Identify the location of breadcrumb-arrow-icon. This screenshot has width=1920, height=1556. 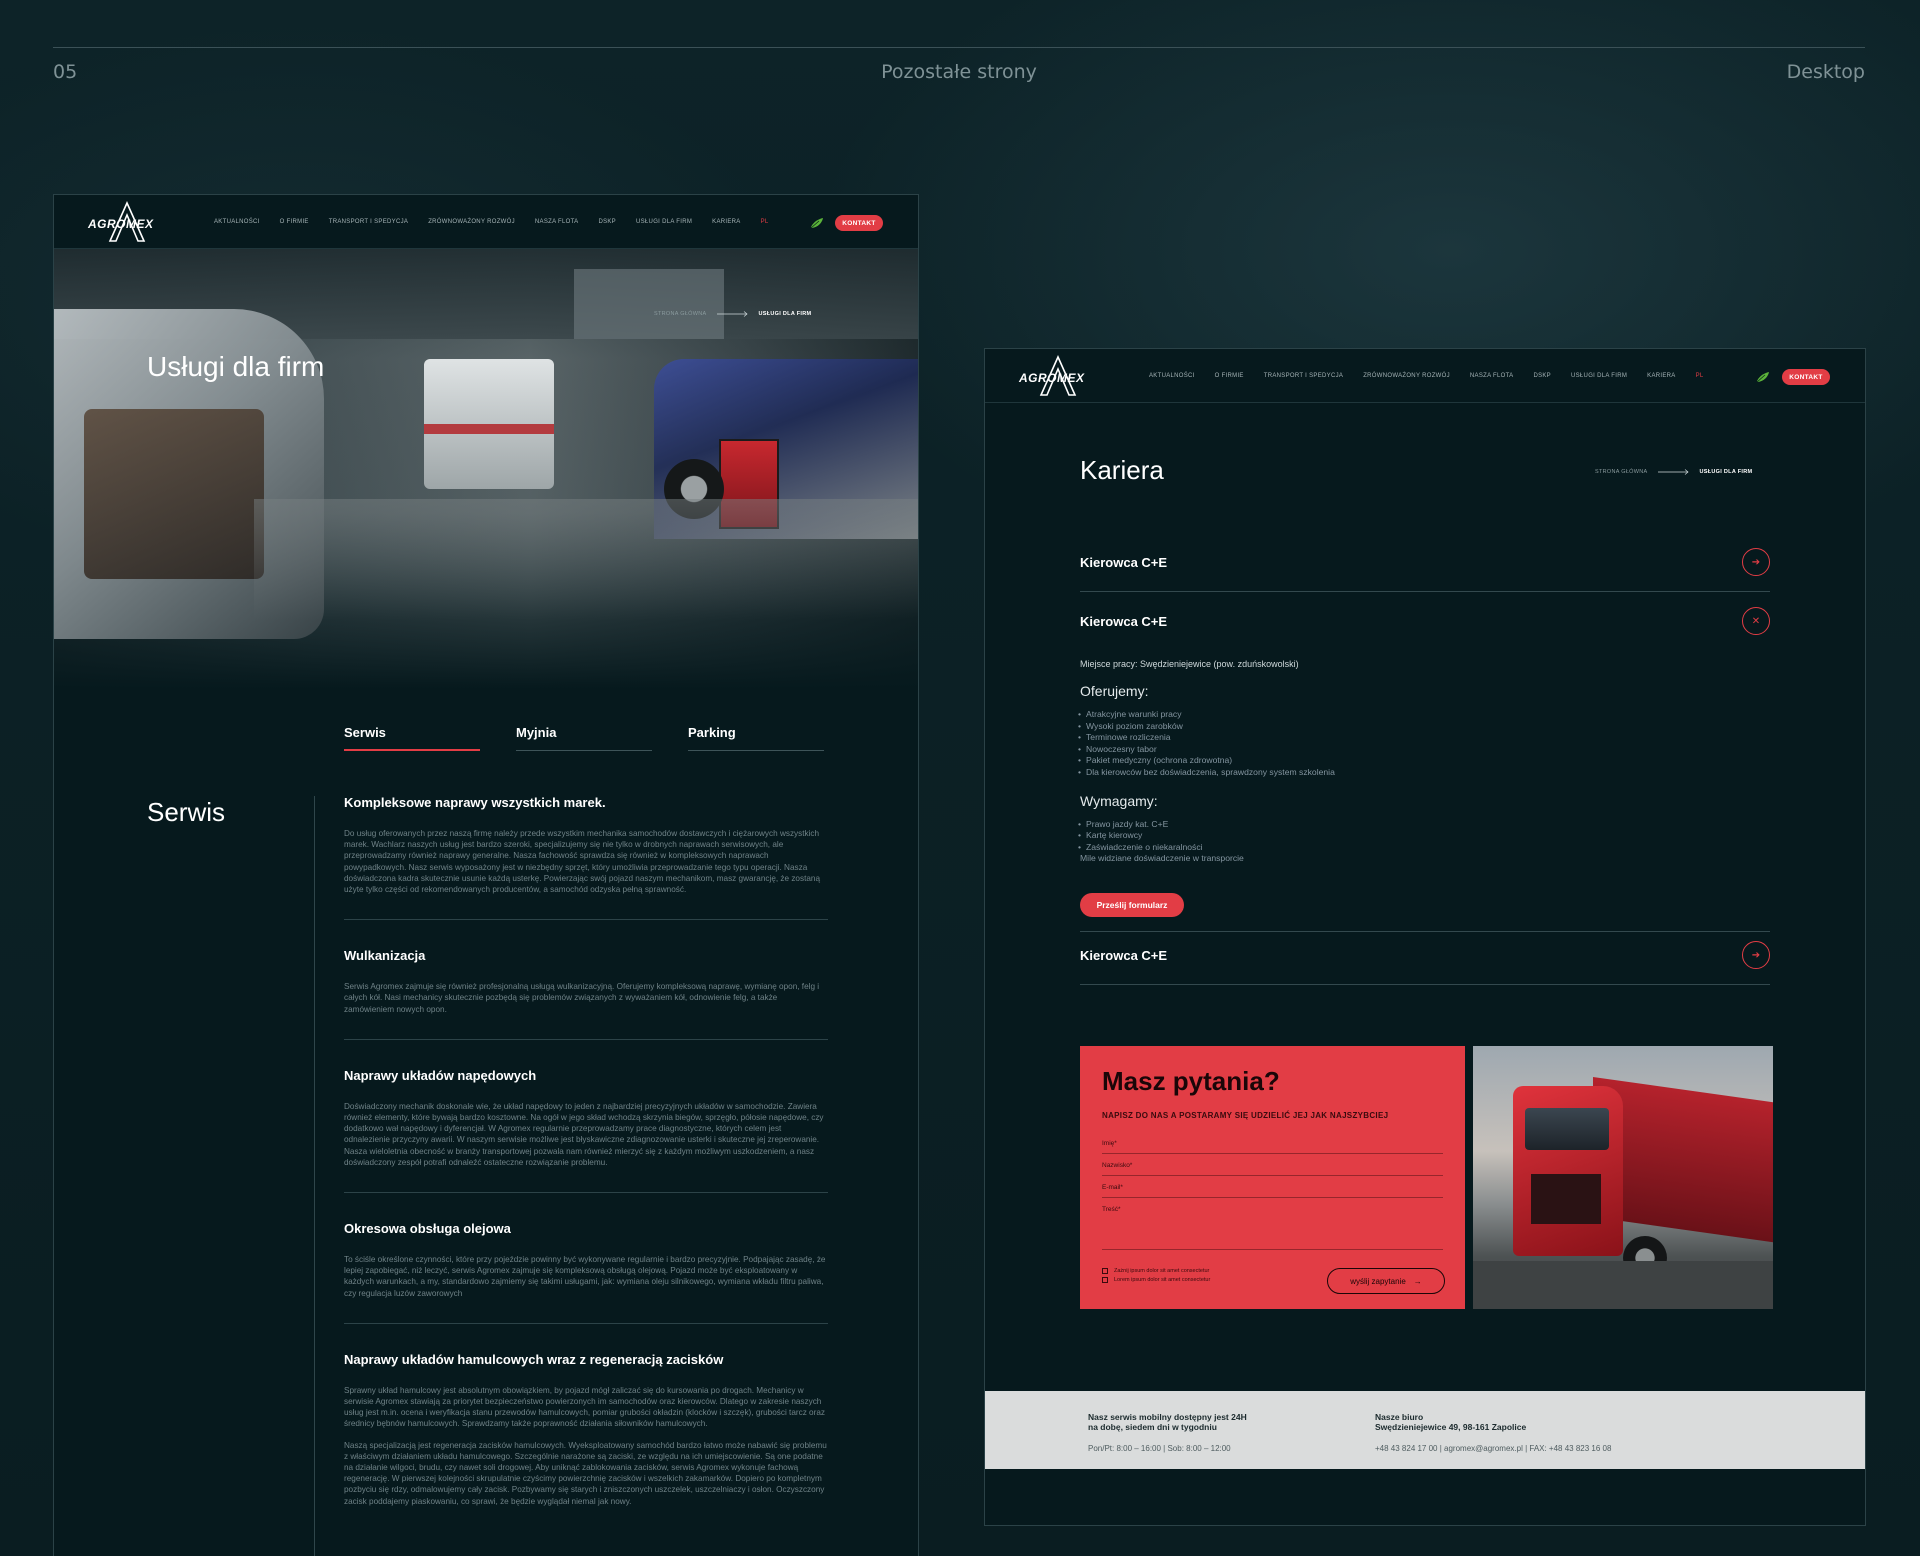
(732, 314).